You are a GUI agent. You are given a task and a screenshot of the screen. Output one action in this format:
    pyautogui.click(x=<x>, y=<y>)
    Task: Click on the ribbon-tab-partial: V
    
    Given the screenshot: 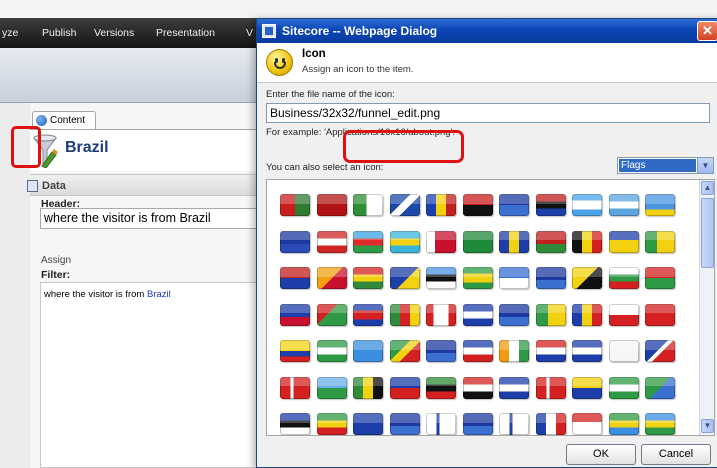 What is the action you would take?
    pyautogui.click(x=249, y=33)
    